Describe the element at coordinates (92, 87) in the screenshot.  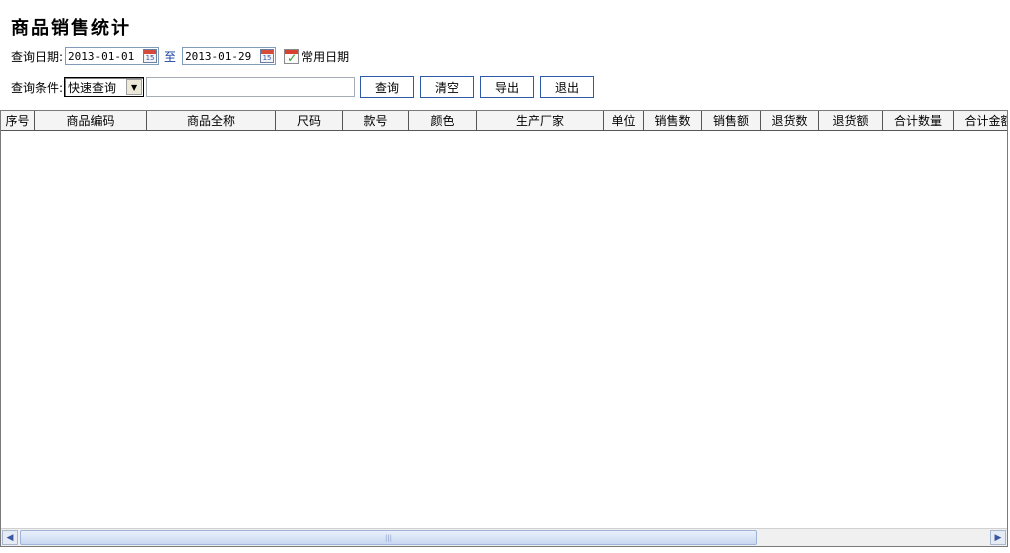
I see `condition-selected-value: 快速查询` at that location.